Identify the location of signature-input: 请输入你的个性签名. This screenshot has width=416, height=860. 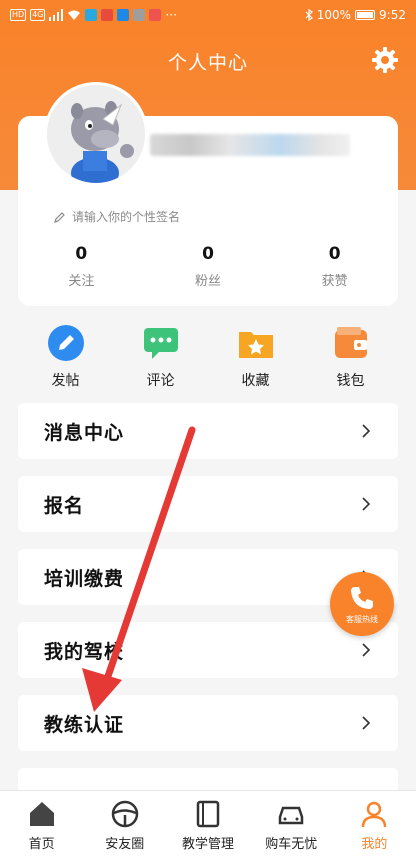
(117, 216).